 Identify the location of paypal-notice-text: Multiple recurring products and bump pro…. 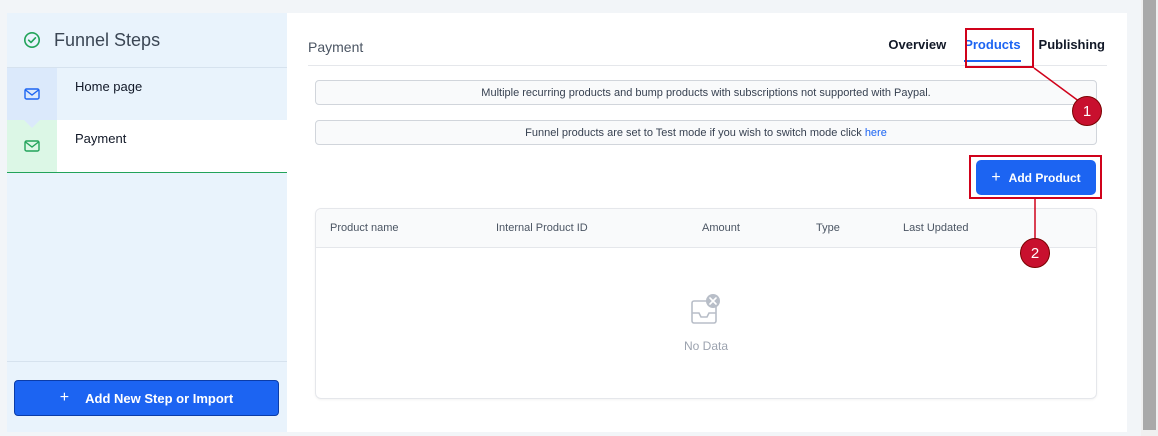
(706, 92).